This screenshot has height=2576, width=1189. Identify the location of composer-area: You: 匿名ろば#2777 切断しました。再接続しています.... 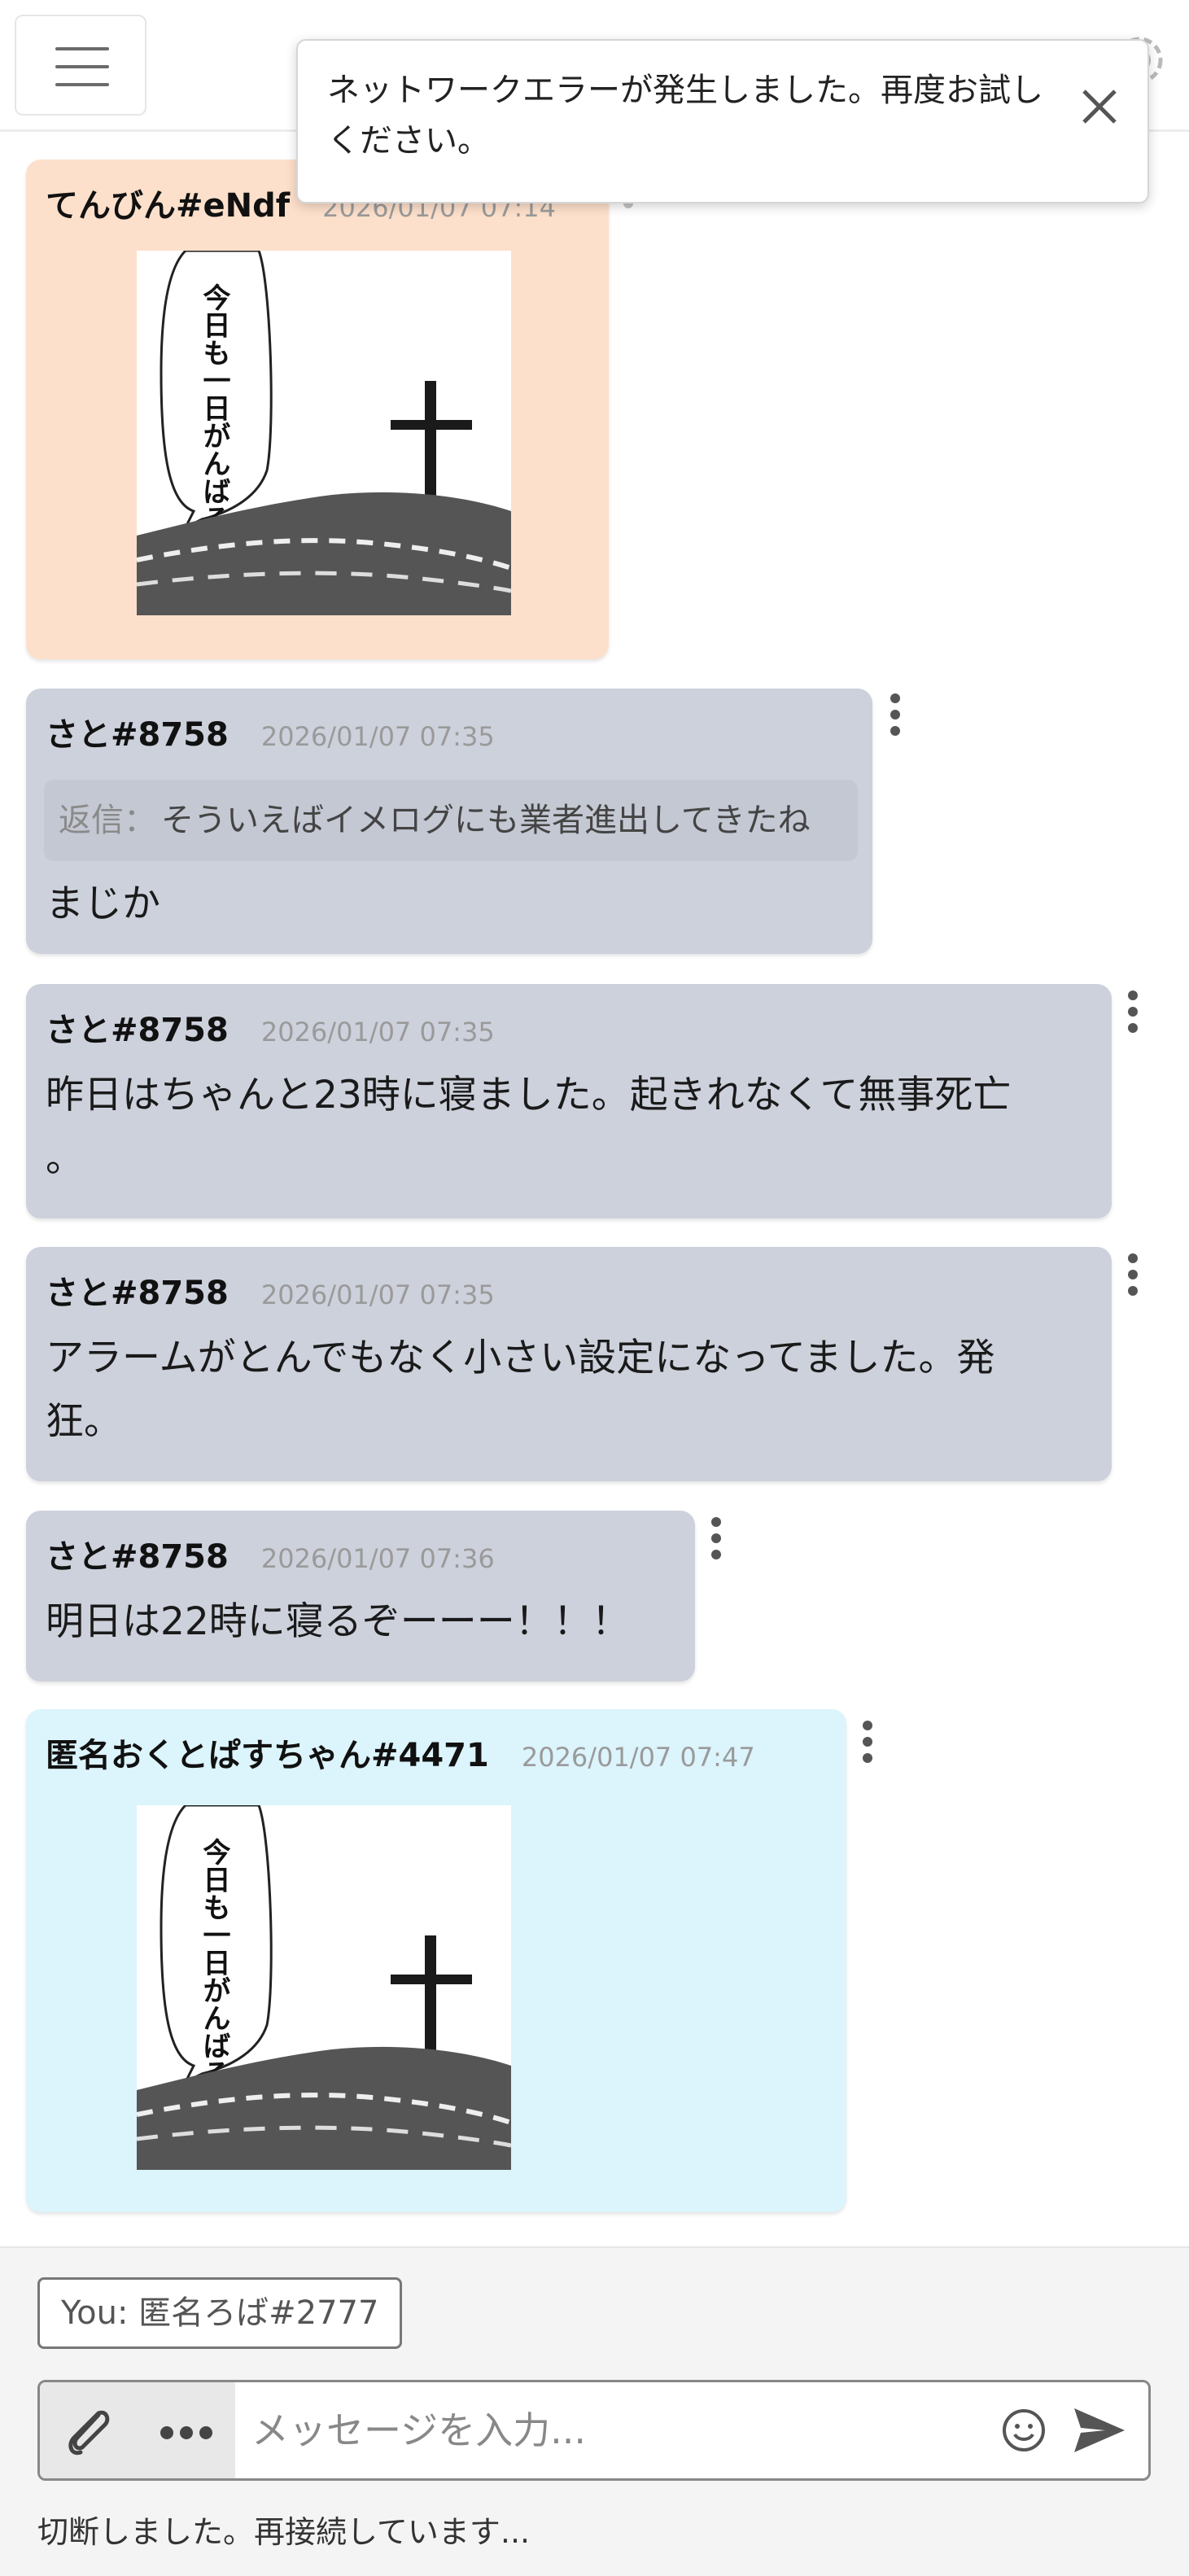
(594, 2411).